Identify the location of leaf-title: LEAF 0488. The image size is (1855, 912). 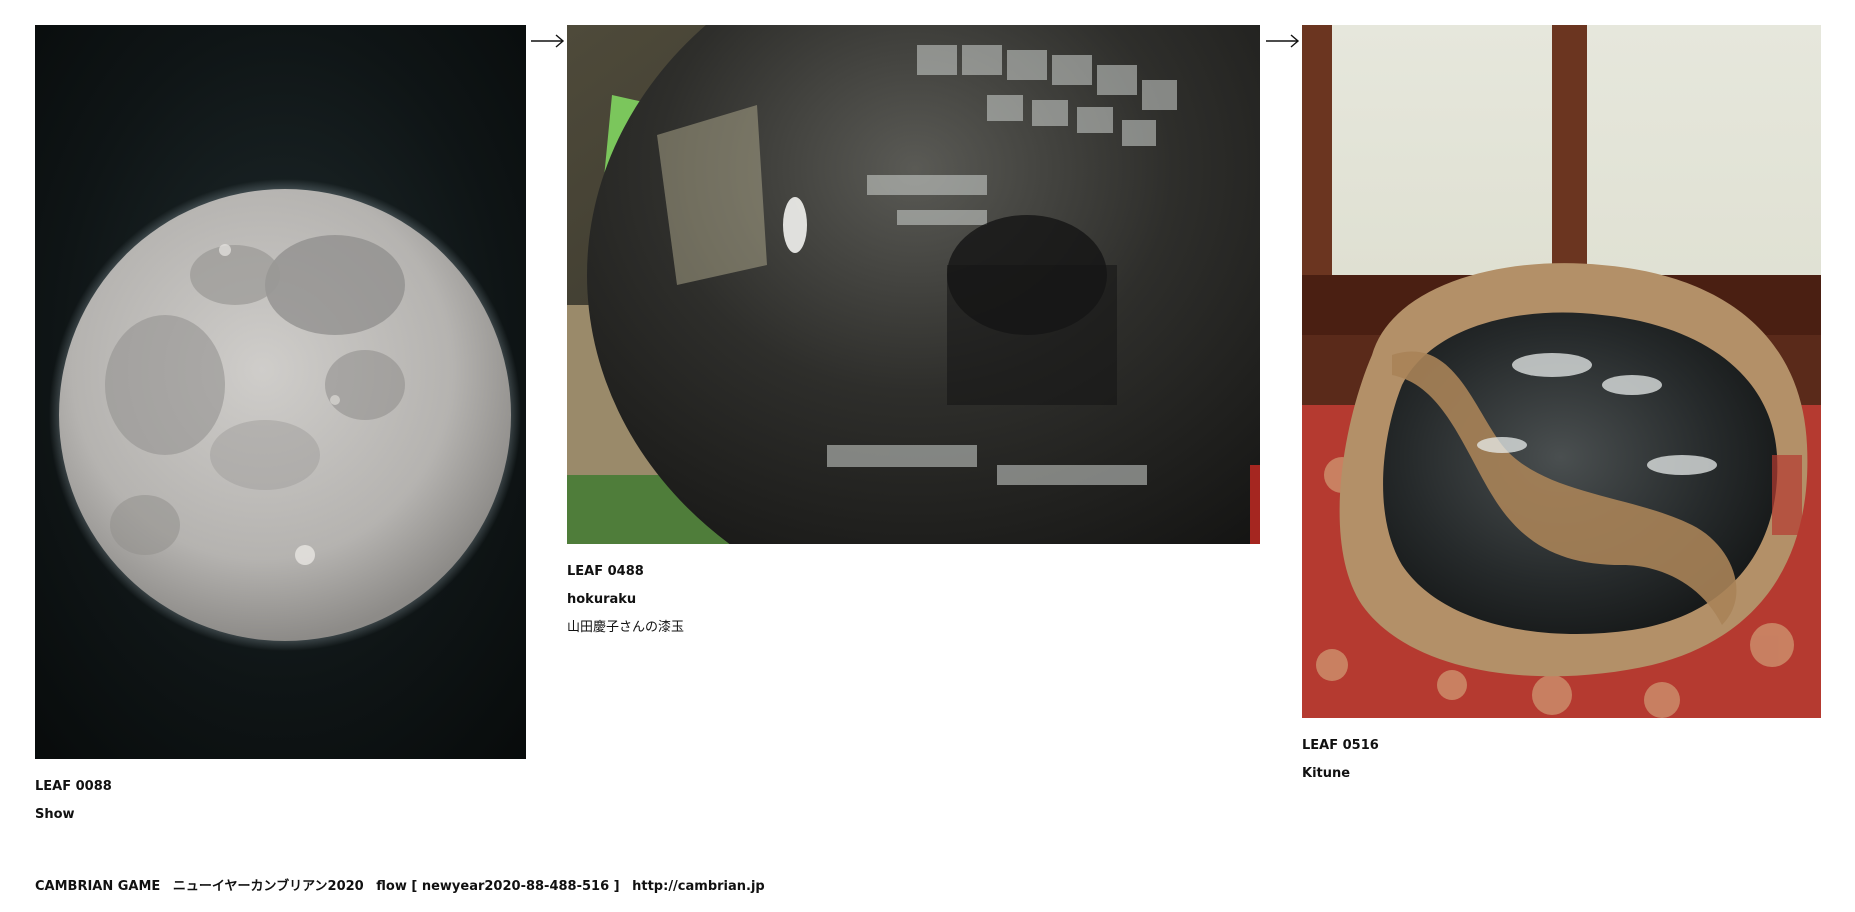
(605, 571).